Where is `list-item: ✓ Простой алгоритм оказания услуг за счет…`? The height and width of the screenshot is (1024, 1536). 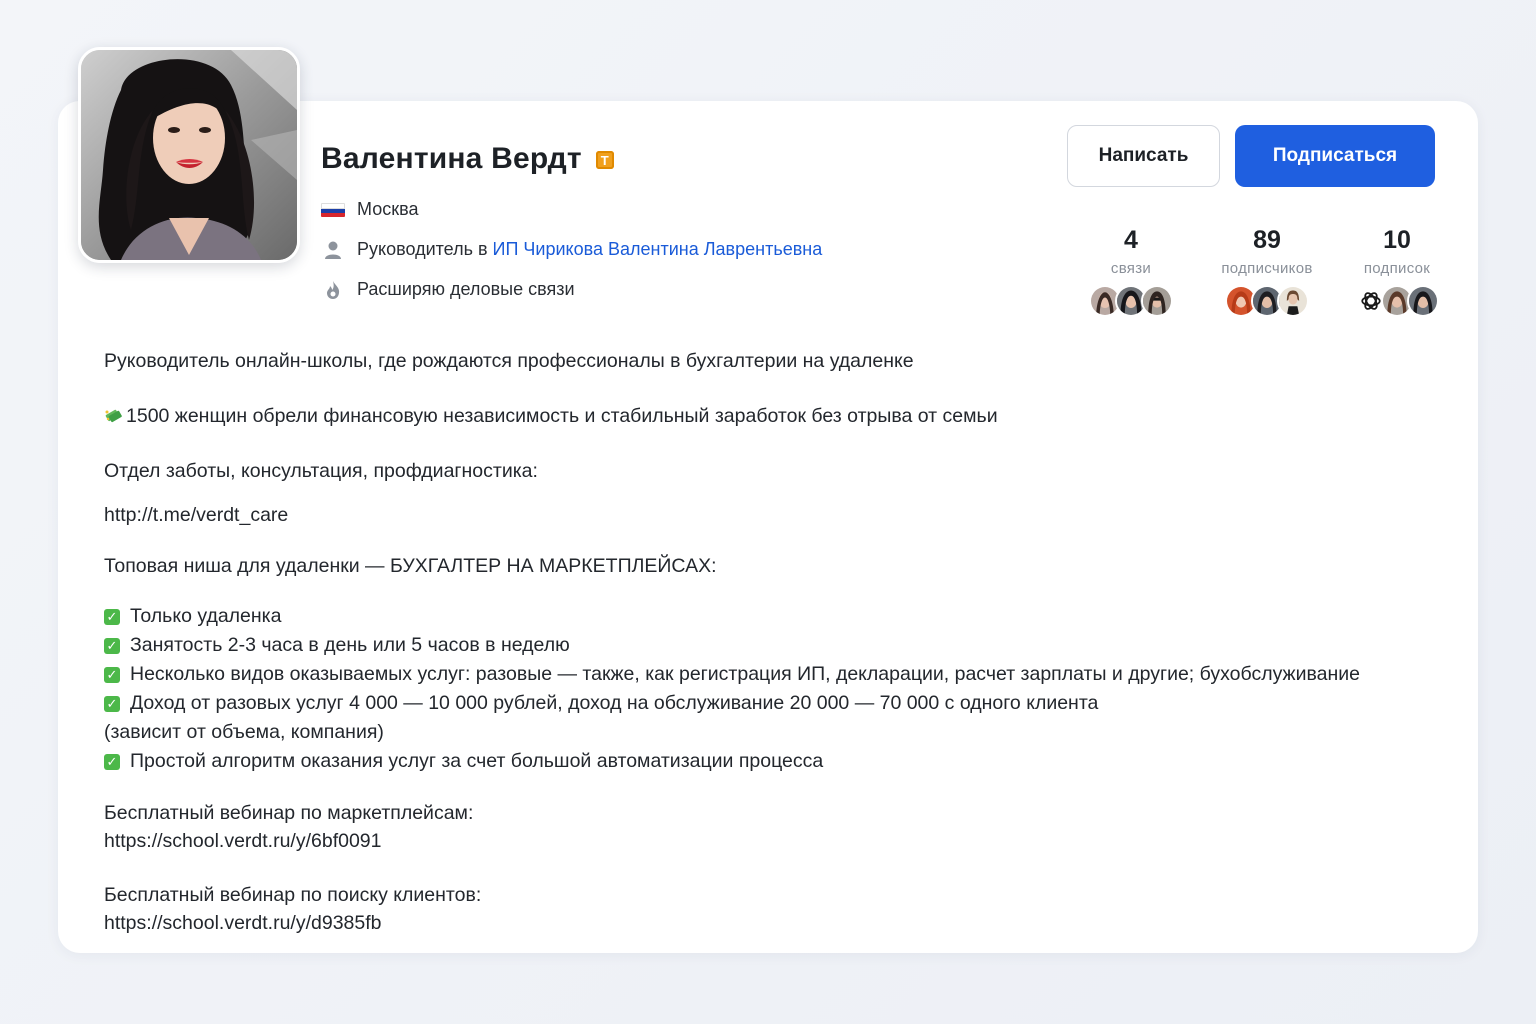
list-item: ✓ Простой алгоритм оказания услуг за счет… is located at coordinates (463, 761).